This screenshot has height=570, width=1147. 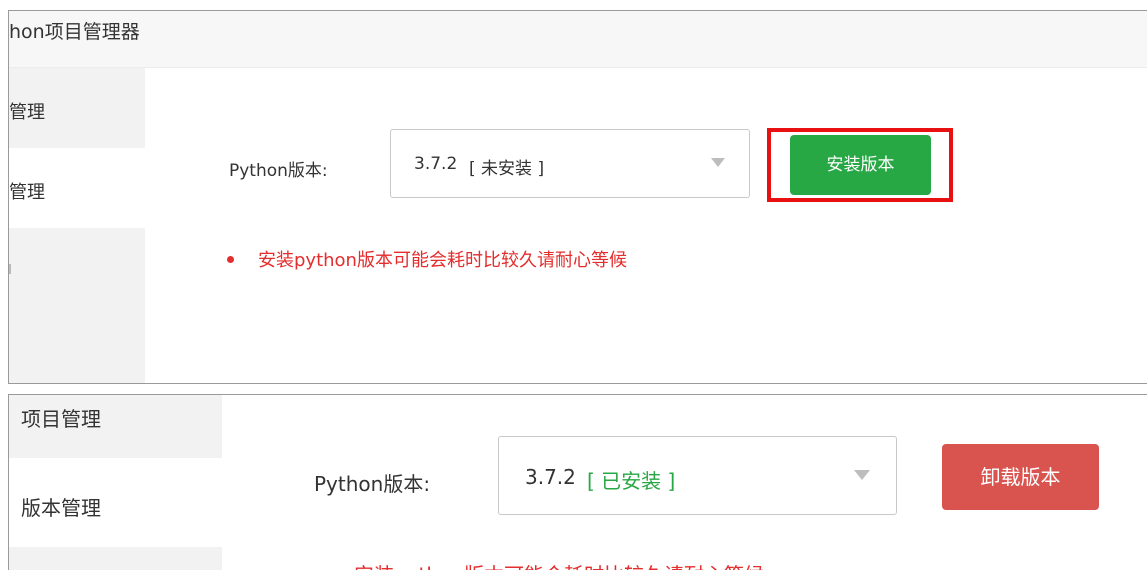 What do you see at coordinates (230, 259) in the screenshot?
I see `bullet-dot` at bounding box center [230, 259].